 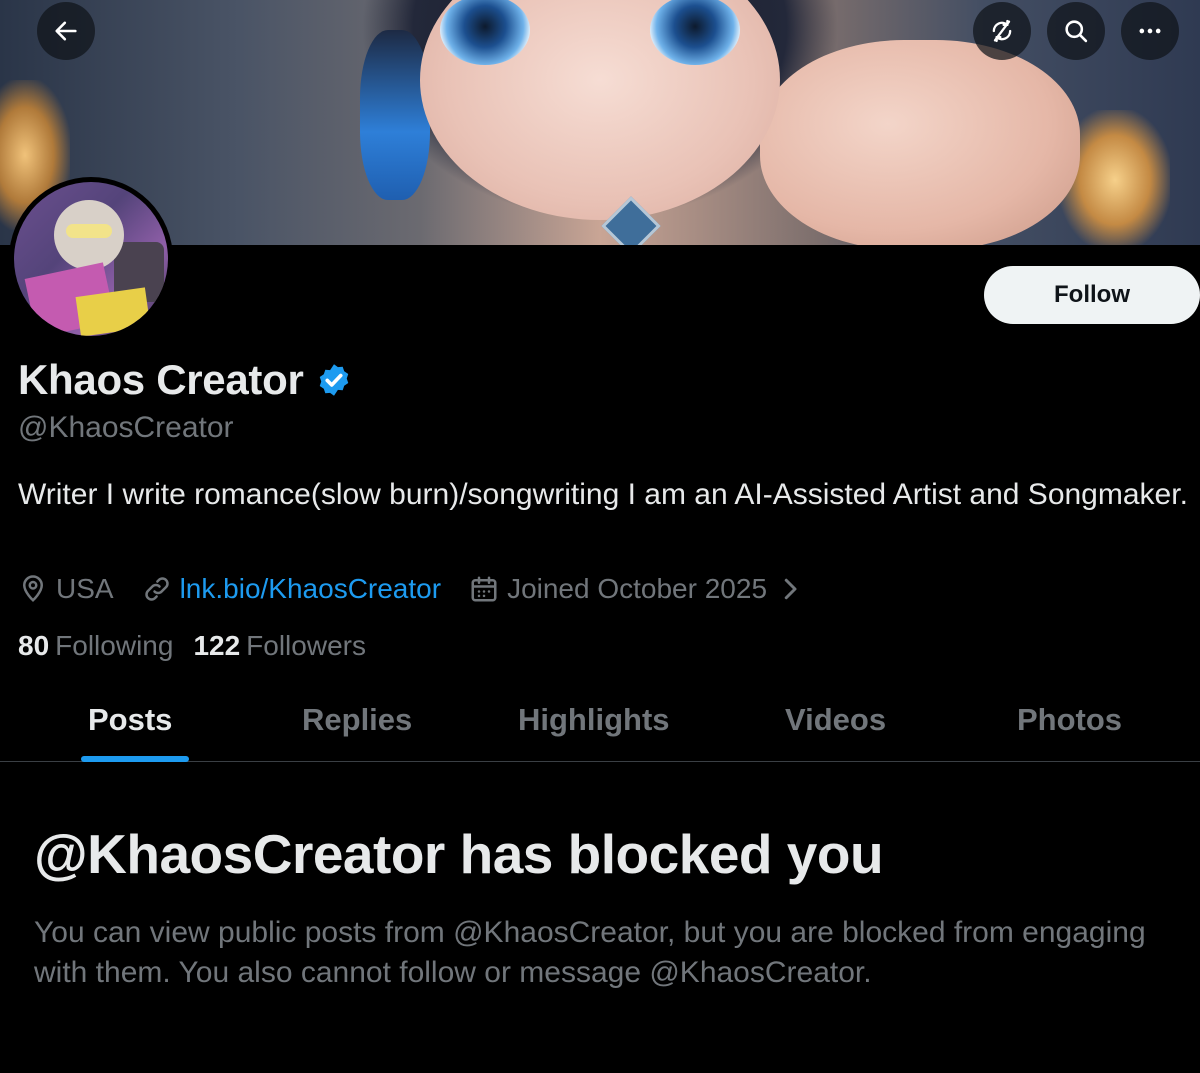 I want to click on arrow-left-icon, so click(x=66, y=31).